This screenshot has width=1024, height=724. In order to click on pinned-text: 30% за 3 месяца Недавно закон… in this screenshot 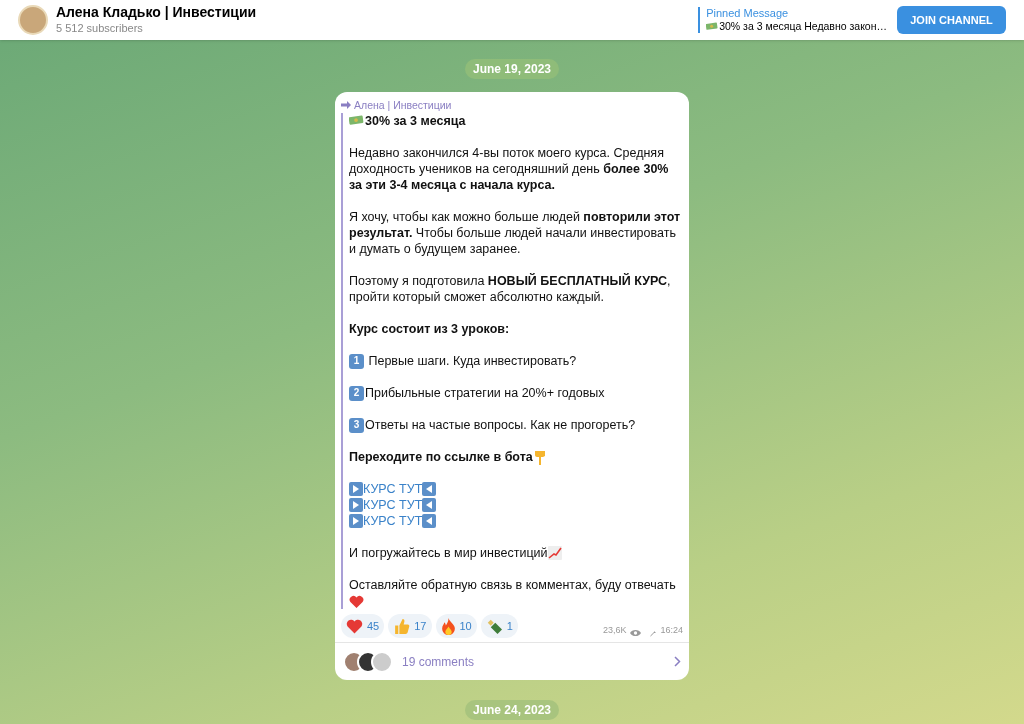, I will do `click(803, 27)`.